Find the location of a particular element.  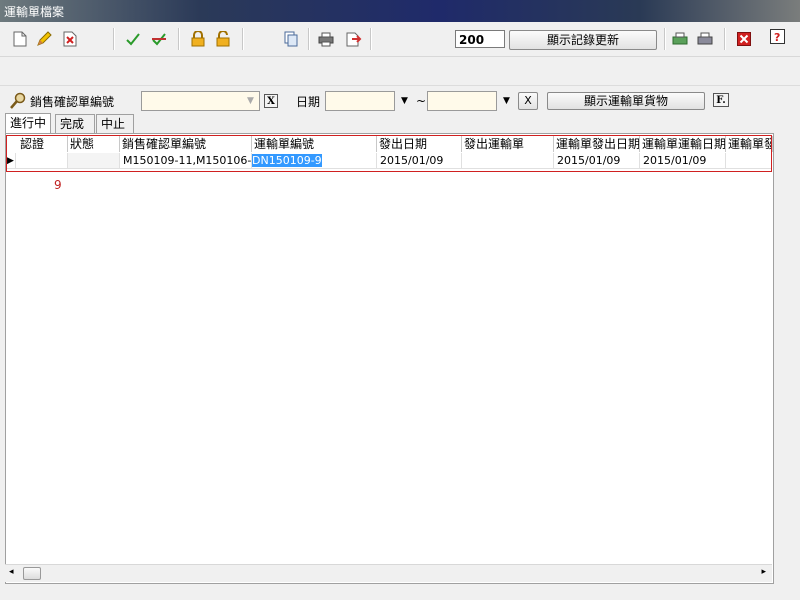

delete-icon is located at coordinates (70, 39).